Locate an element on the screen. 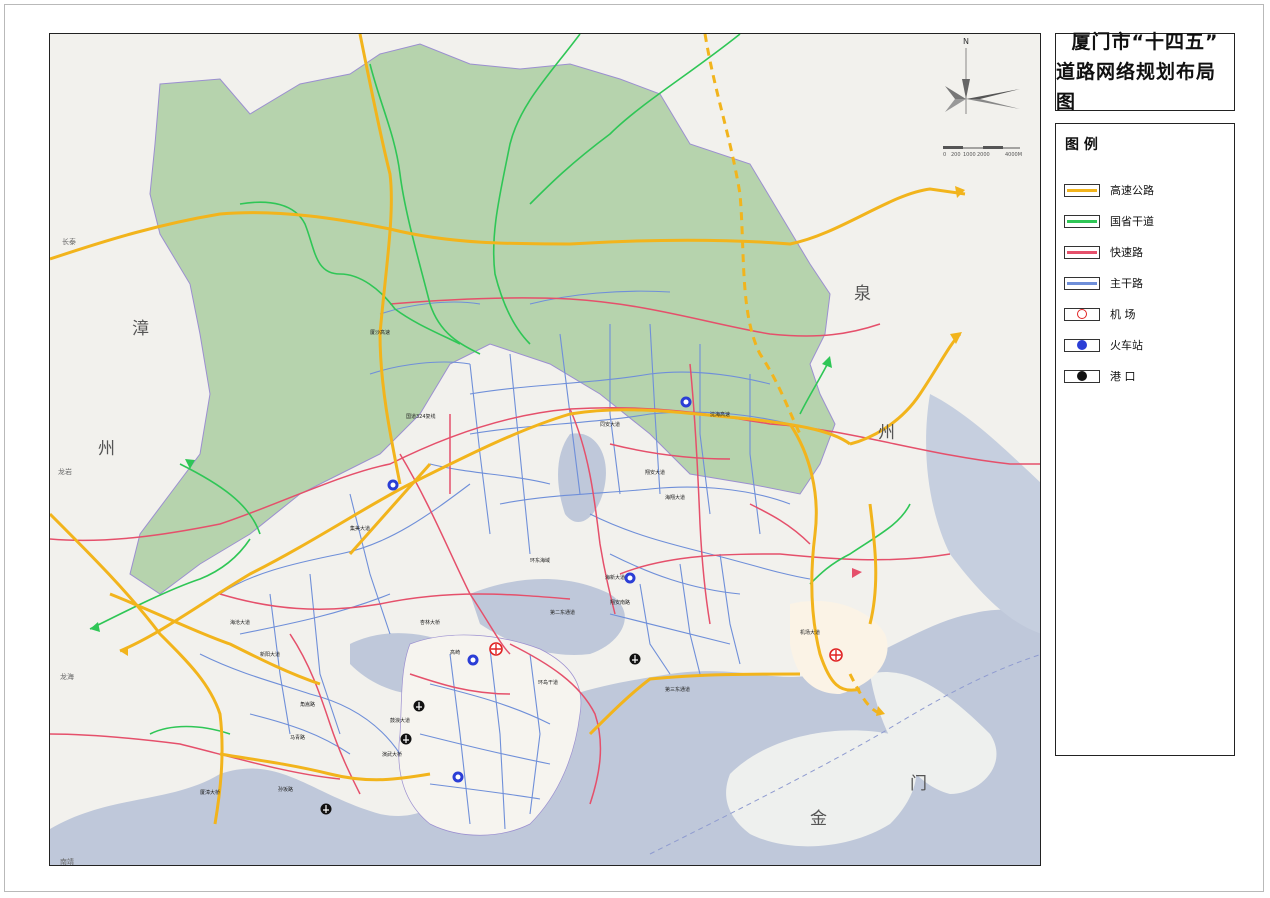 The image size is (1270, 898). highway-line-icon is located at coordinates (1082, 190).